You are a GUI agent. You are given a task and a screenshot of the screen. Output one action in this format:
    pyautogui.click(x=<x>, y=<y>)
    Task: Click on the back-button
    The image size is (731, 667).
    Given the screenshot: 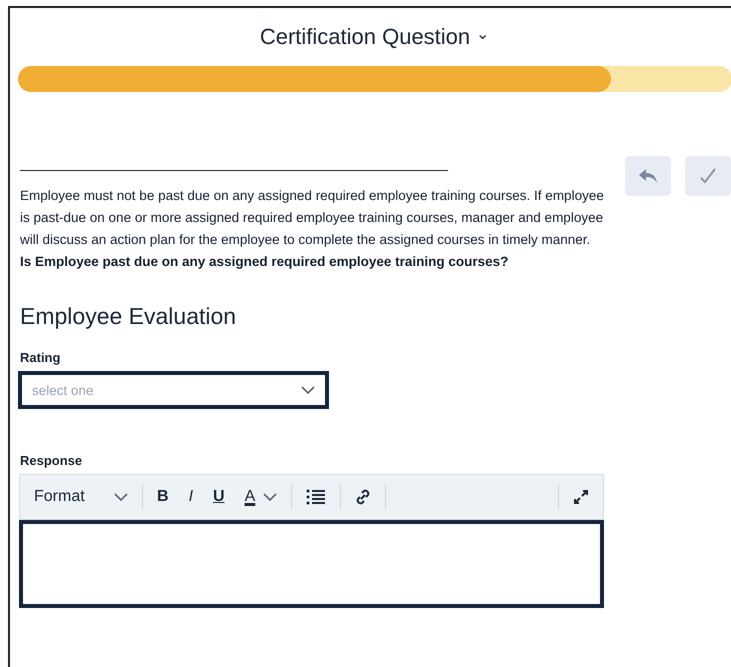 What is the action you would take?
    pyautogui.click(x=648, y=176)
    